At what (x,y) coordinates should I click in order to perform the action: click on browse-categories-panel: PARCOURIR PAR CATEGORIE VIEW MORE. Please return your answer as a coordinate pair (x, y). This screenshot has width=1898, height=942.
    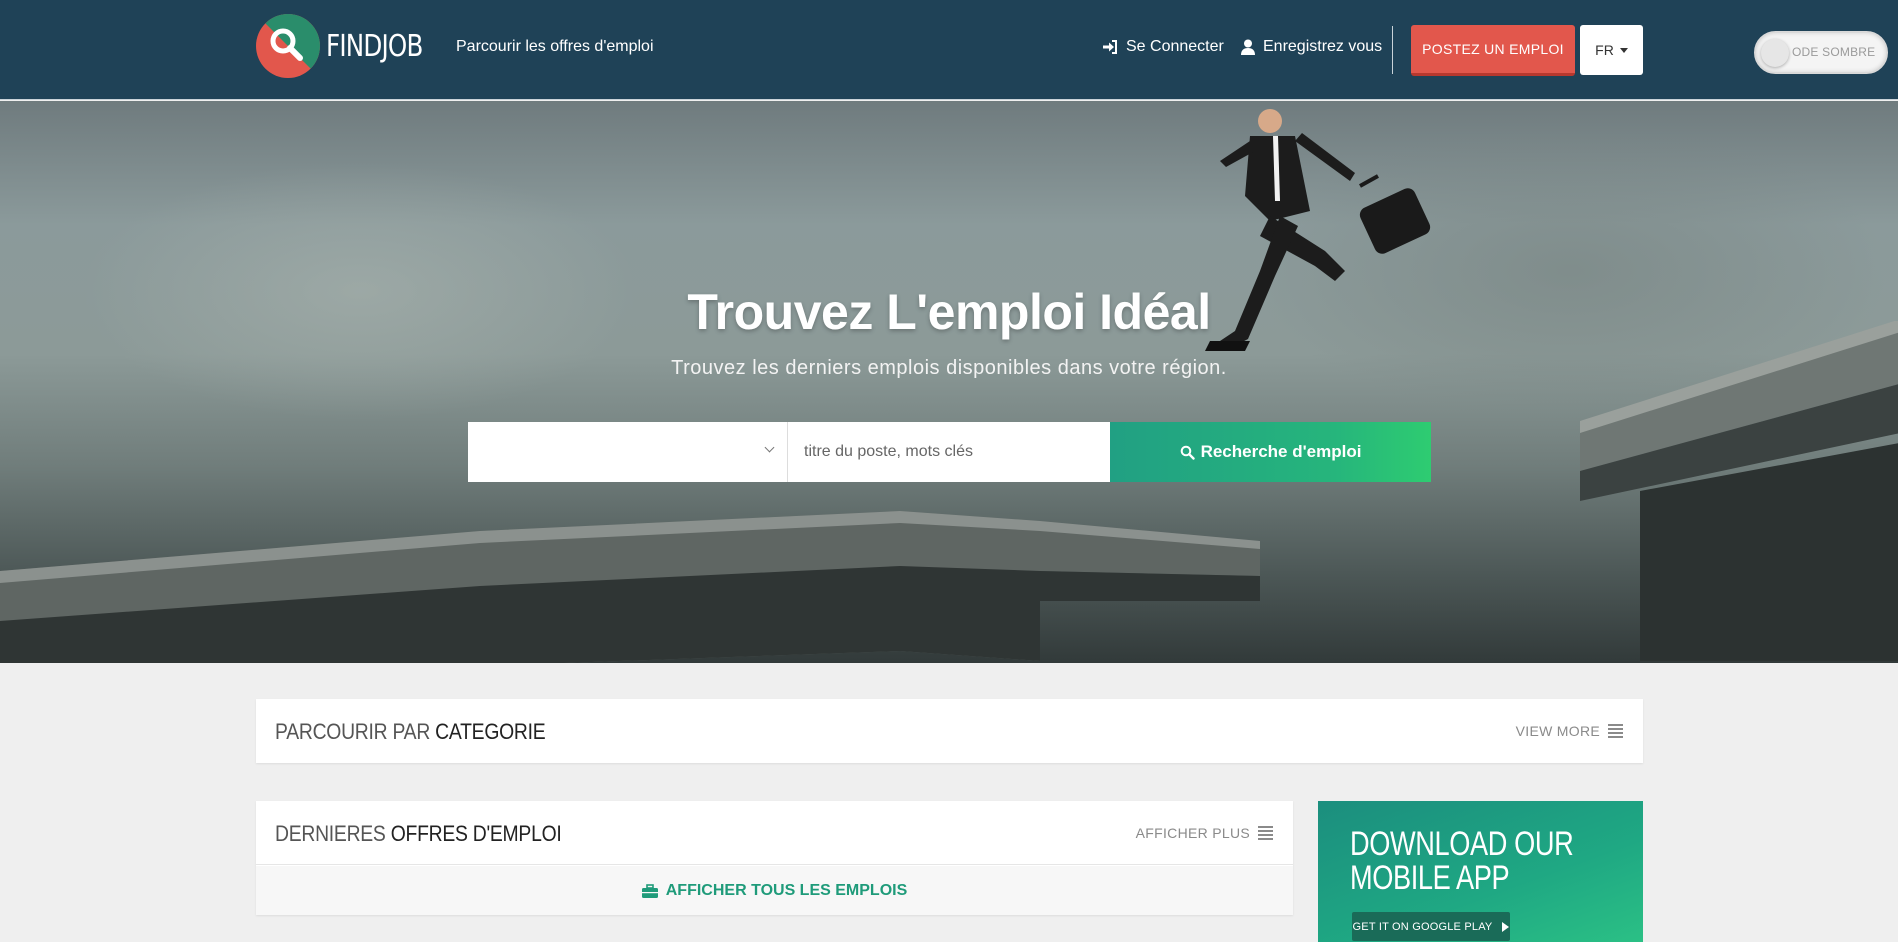
    Looking at the image, I should click on (949, 731).